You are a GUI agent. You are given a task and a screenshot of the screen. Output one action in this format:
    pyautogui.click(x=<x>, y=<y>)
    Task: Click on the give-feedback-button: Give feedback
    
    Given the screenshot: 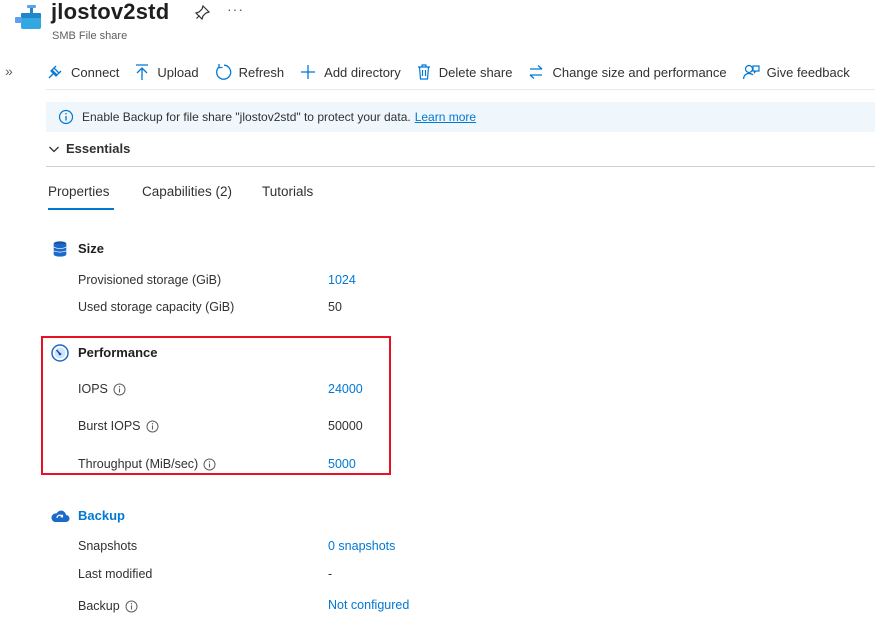 What is the action you would take?
    pyautogui.click(x=796, y=72)
    